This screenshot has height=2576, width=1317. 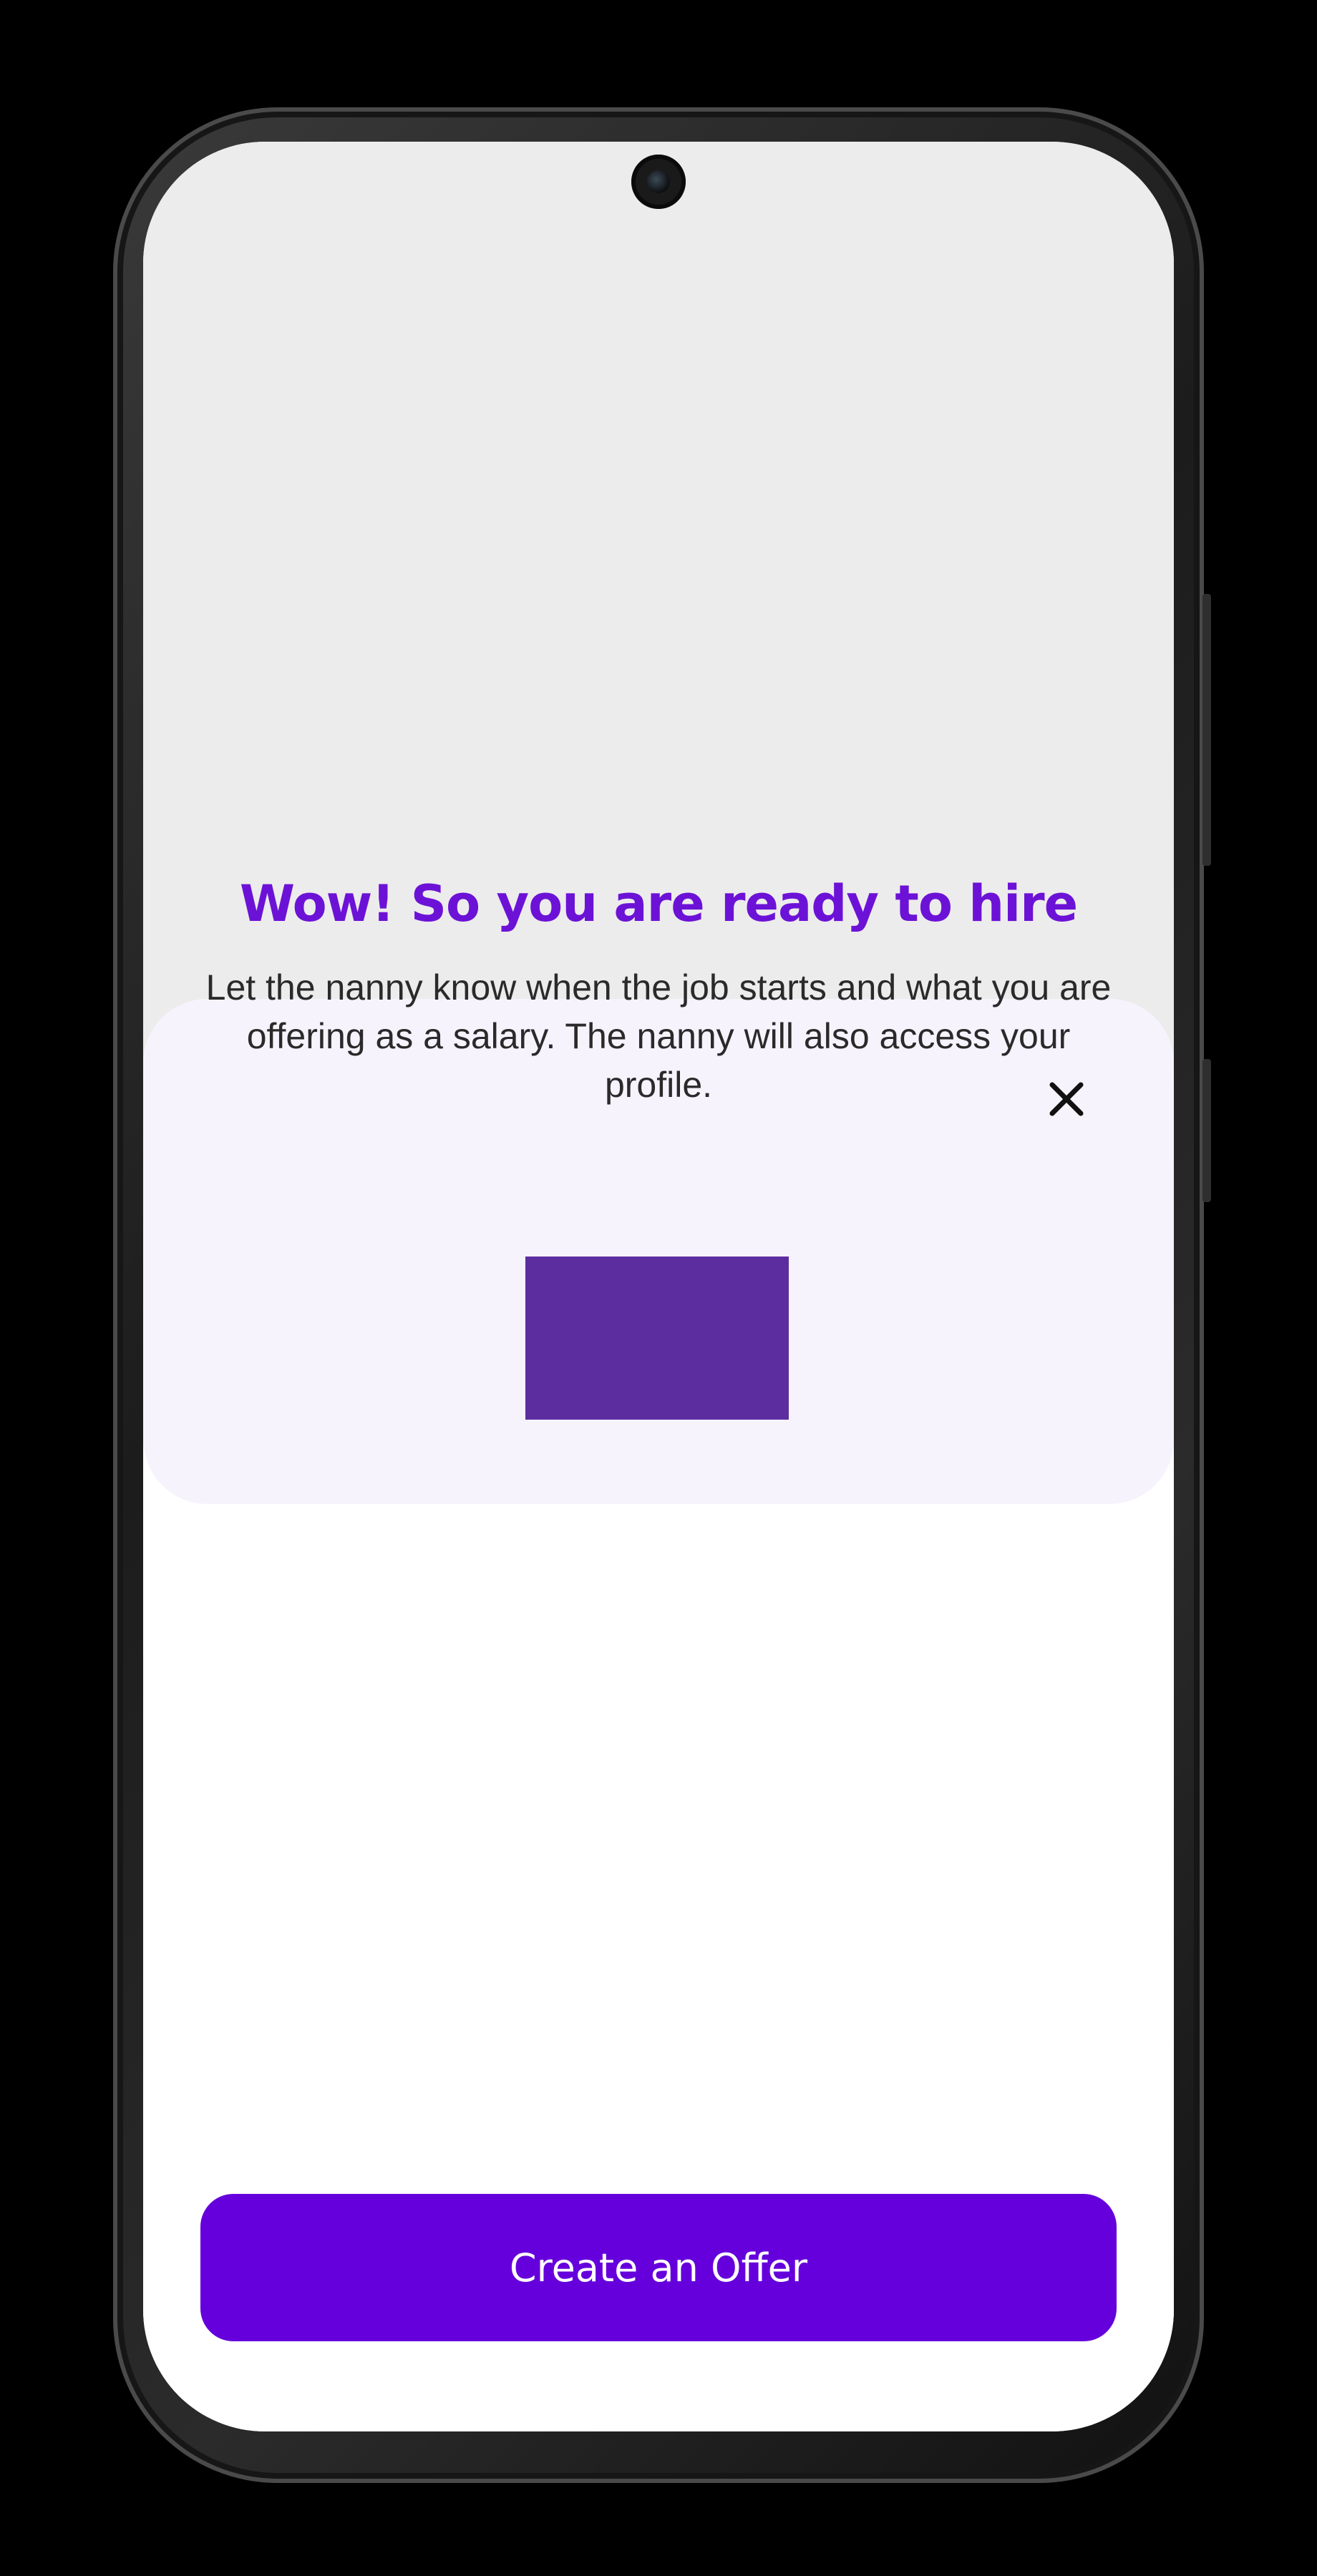 I want to click on volume-button, so click(x=1206, y=730).